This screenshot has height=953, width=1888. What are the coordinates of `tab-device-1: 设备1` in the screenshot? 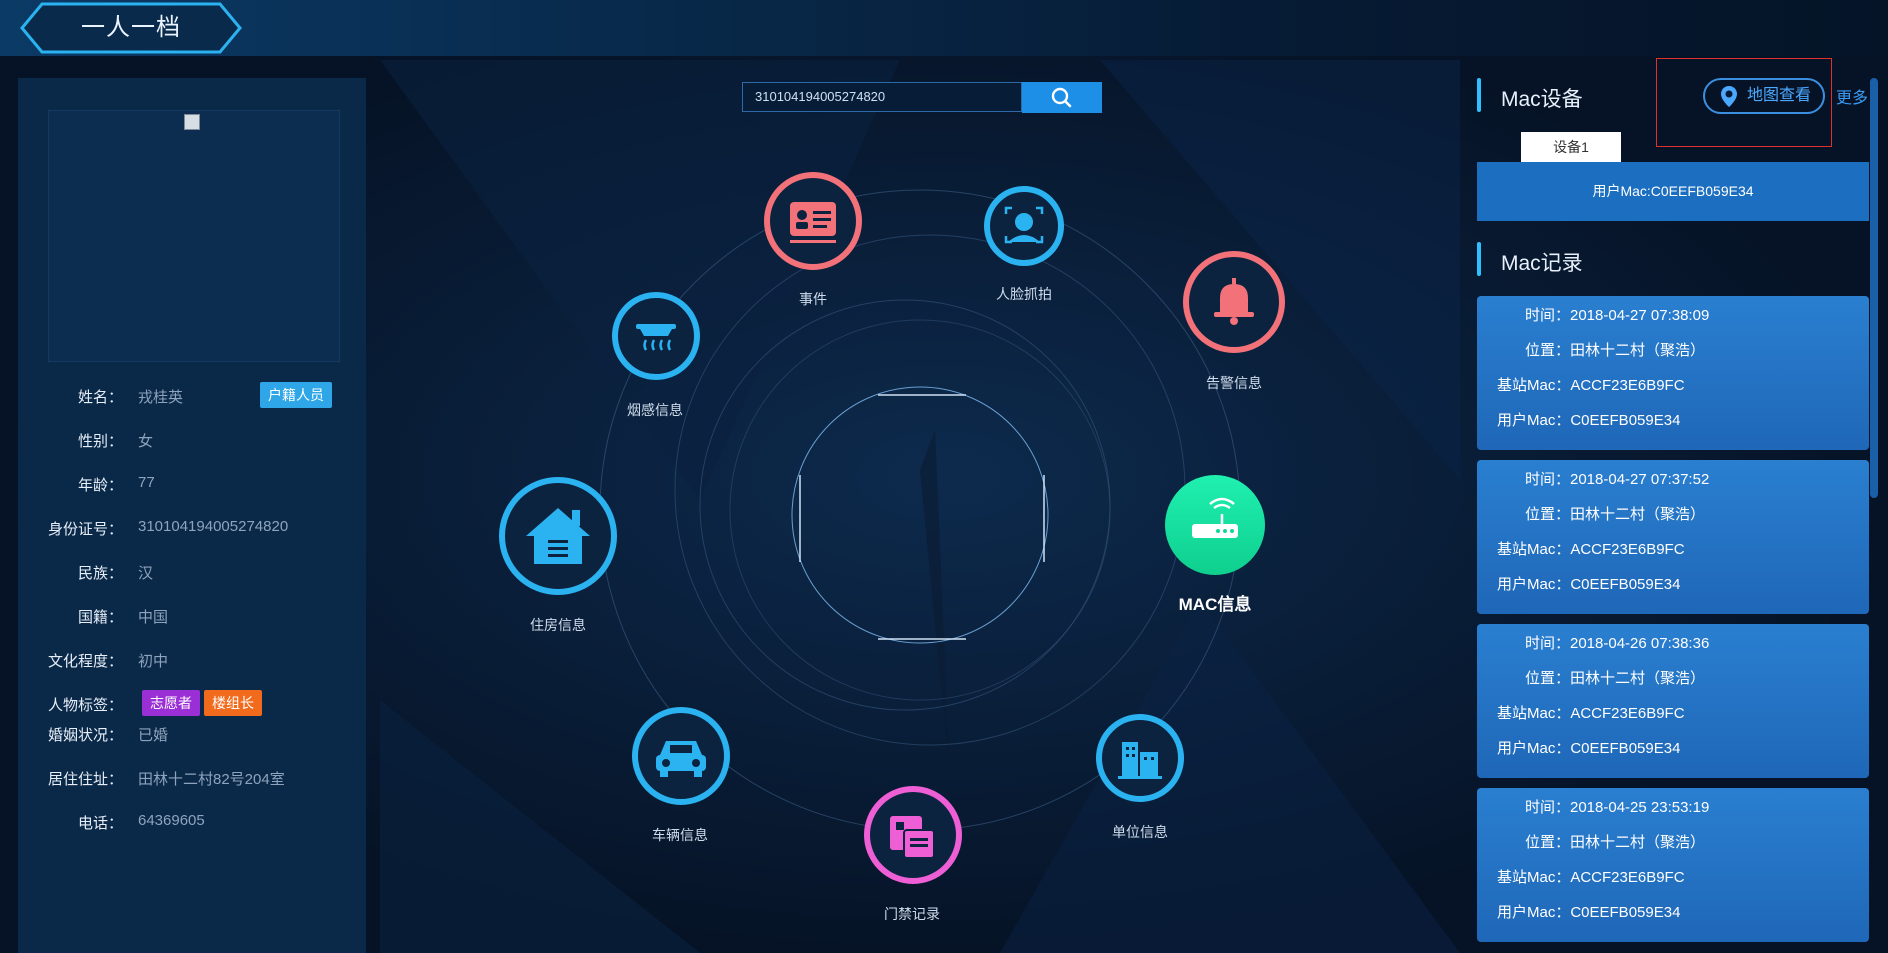 It's located at (1571, 147).